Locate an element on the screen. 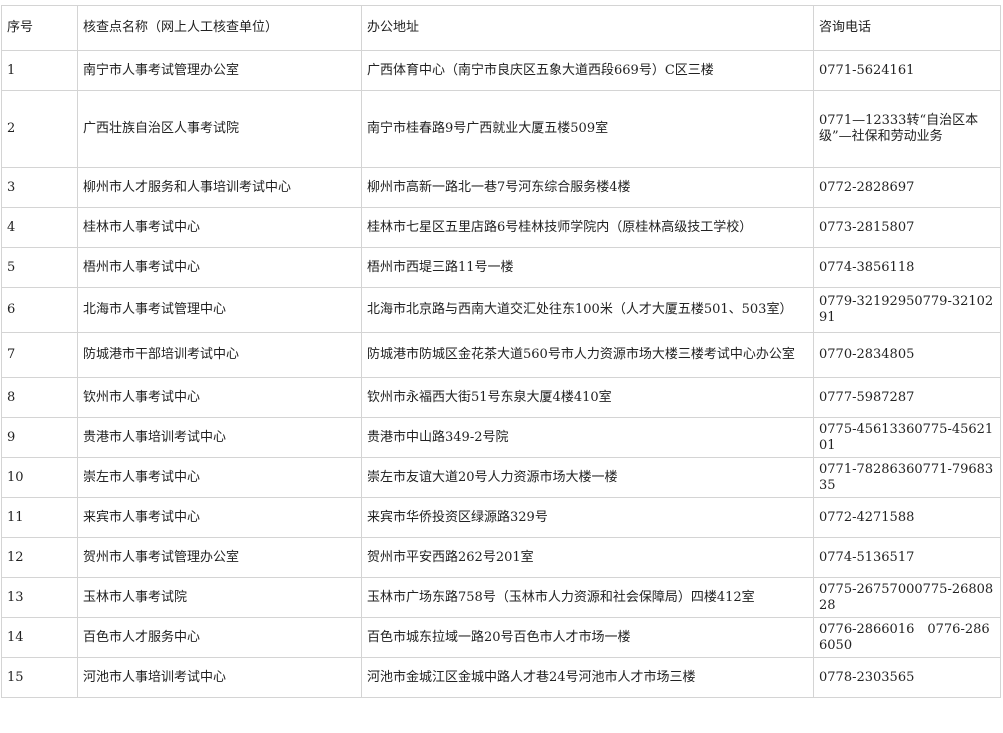 The height and width of the screenshot is (733, 1003). cell-name: 北海市人事考试管理中心 is located at coordinates (219, 310).